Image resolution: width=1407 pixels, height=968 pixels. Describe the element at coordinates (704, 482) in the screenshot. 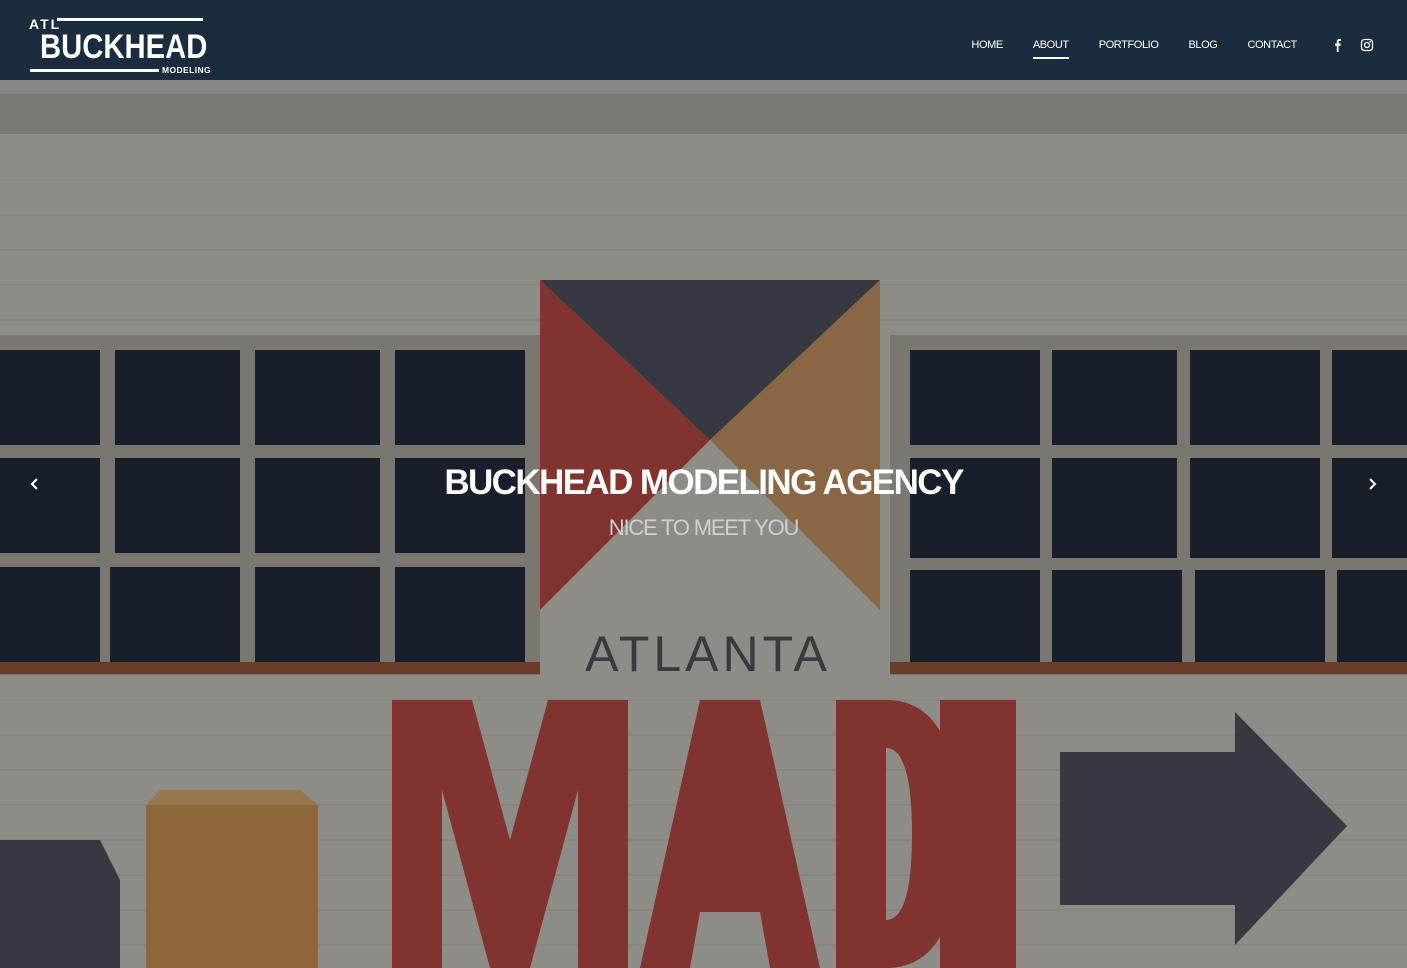

I see `hero-title: BUCKHEAD MODELING AGENCY` at that location.